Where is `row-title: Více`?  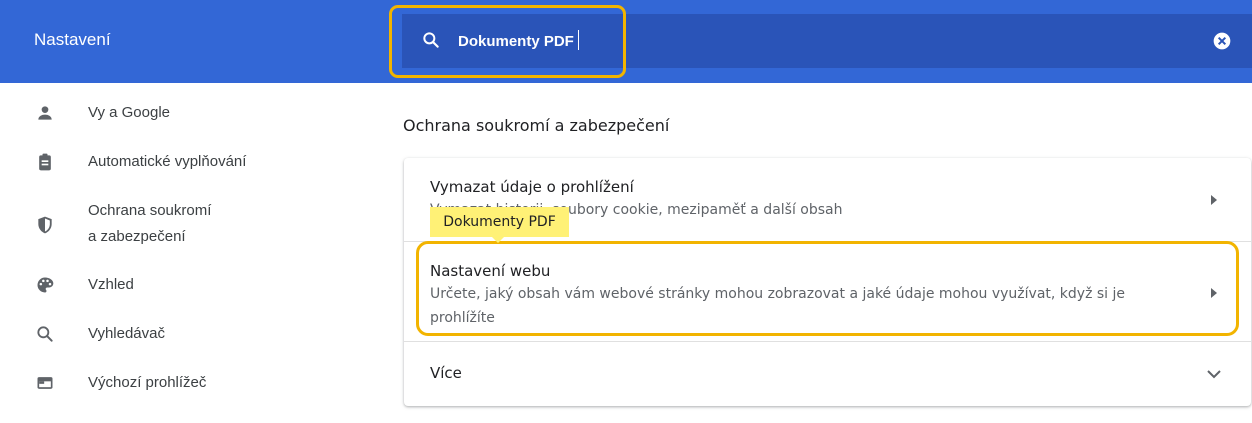 row-title: Více is located at coordinates (446, 373).